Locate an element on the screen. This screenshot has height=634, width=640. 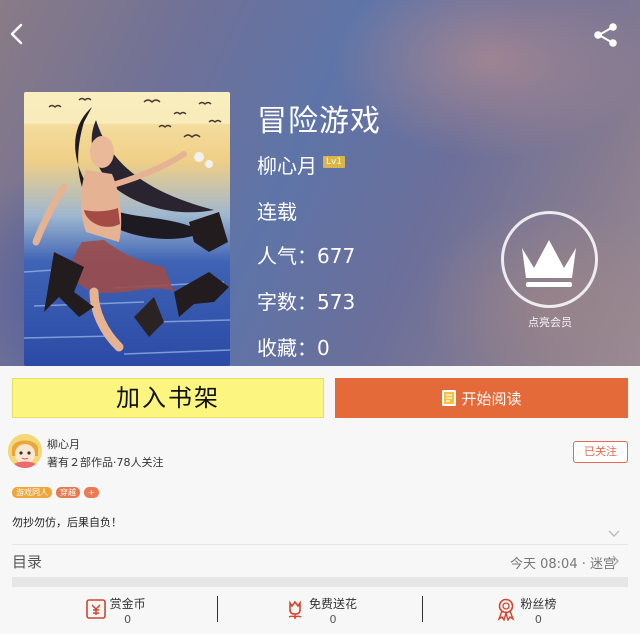
follow-button: 已关注 is located at coordinates (600, 452).